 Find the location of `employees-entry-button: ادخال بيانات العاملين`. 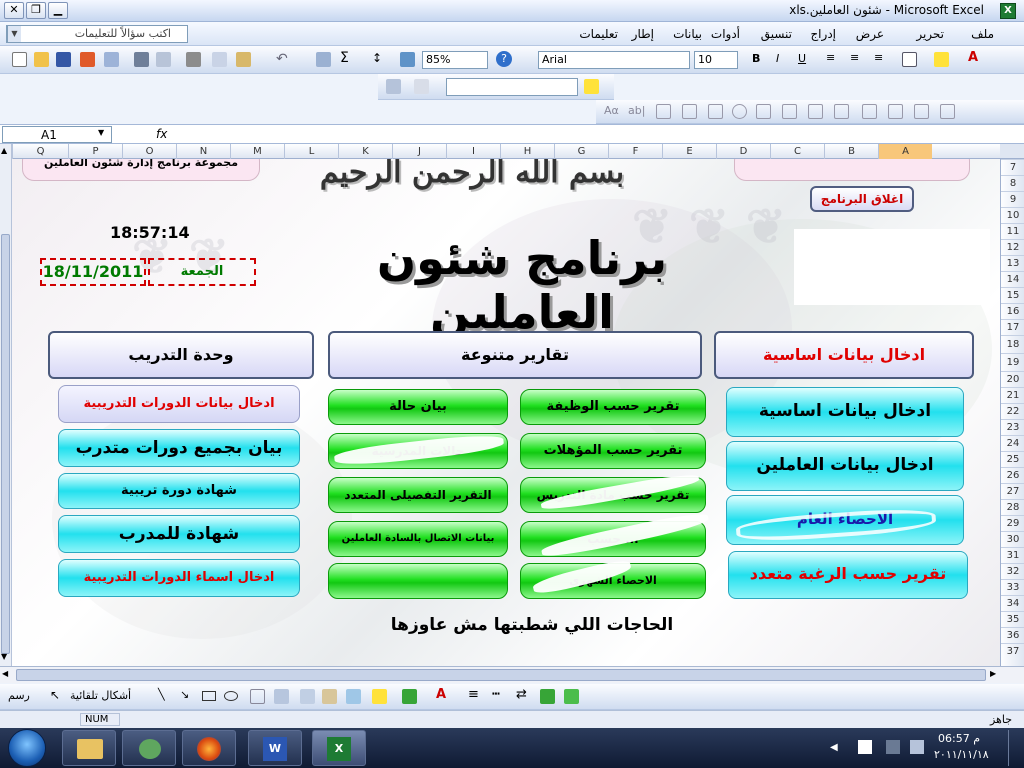

employees-entry-button: ادخال بيانات العاملين is located at coordinates (845, 466).